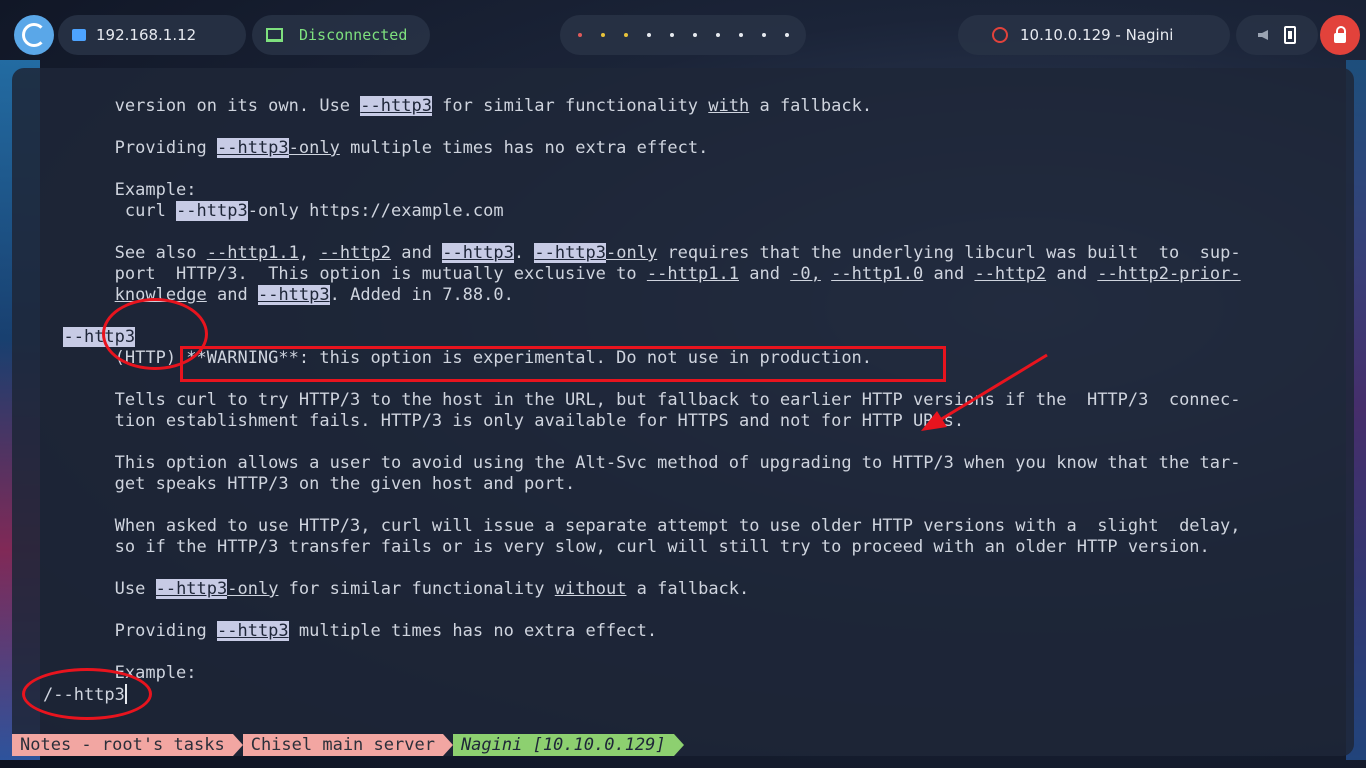  Describe the element at coordinates (375, 211) in the screenshot. I see `line-text: -only https://example.com` at that location.